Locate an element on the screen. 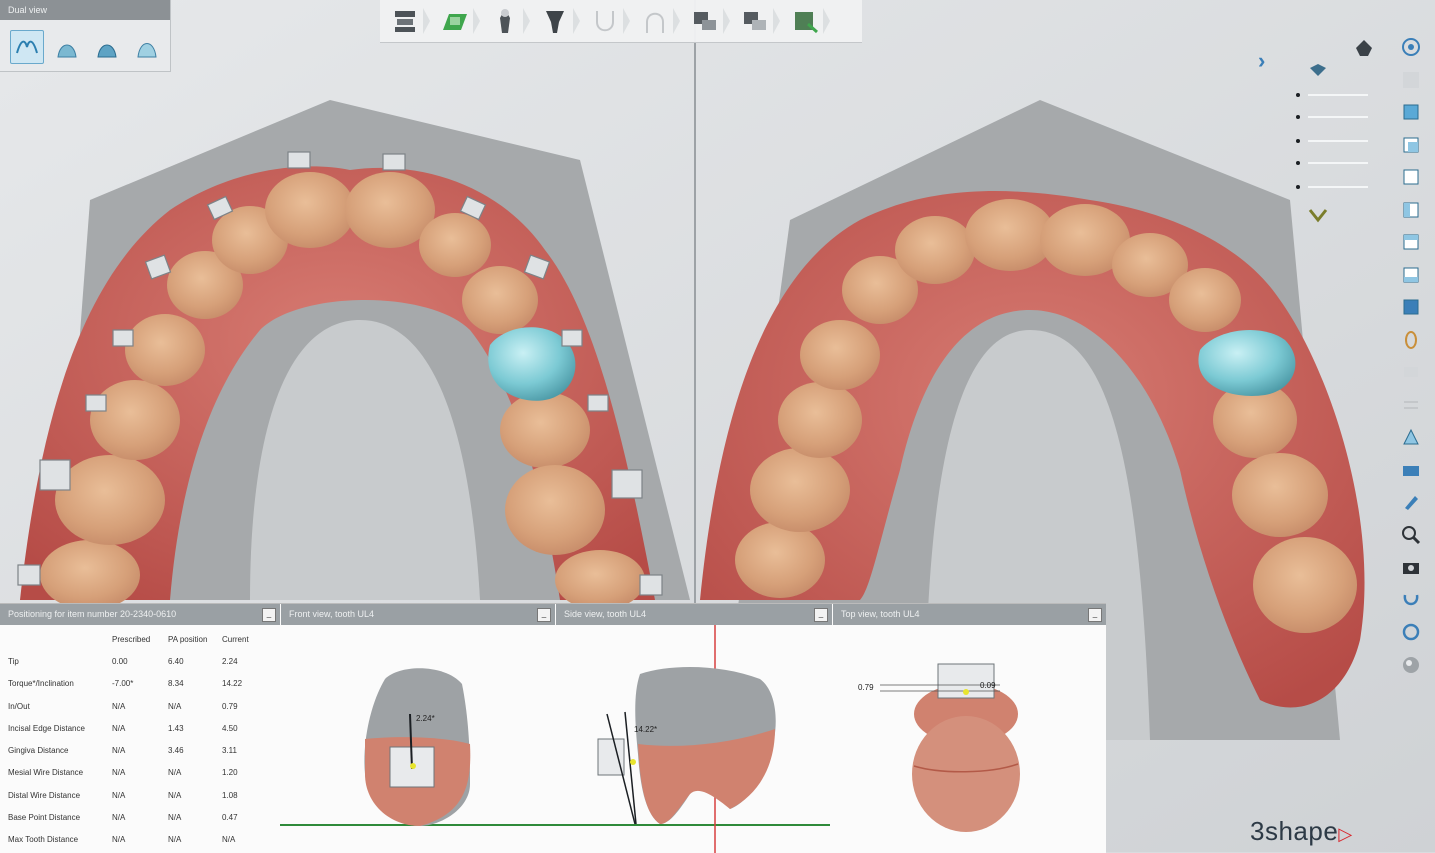  grid-button is located at coordinates (1411, 405).